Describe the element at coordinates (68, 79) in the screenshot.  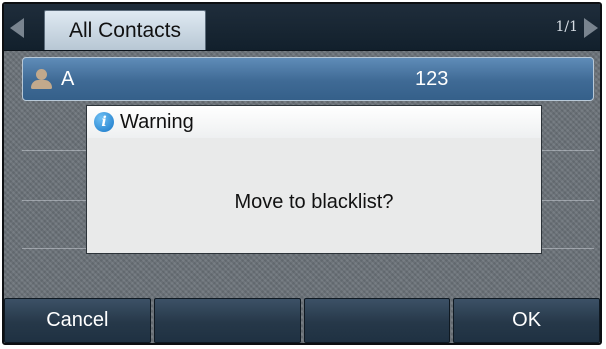
I see `contact-name: A` at that location.